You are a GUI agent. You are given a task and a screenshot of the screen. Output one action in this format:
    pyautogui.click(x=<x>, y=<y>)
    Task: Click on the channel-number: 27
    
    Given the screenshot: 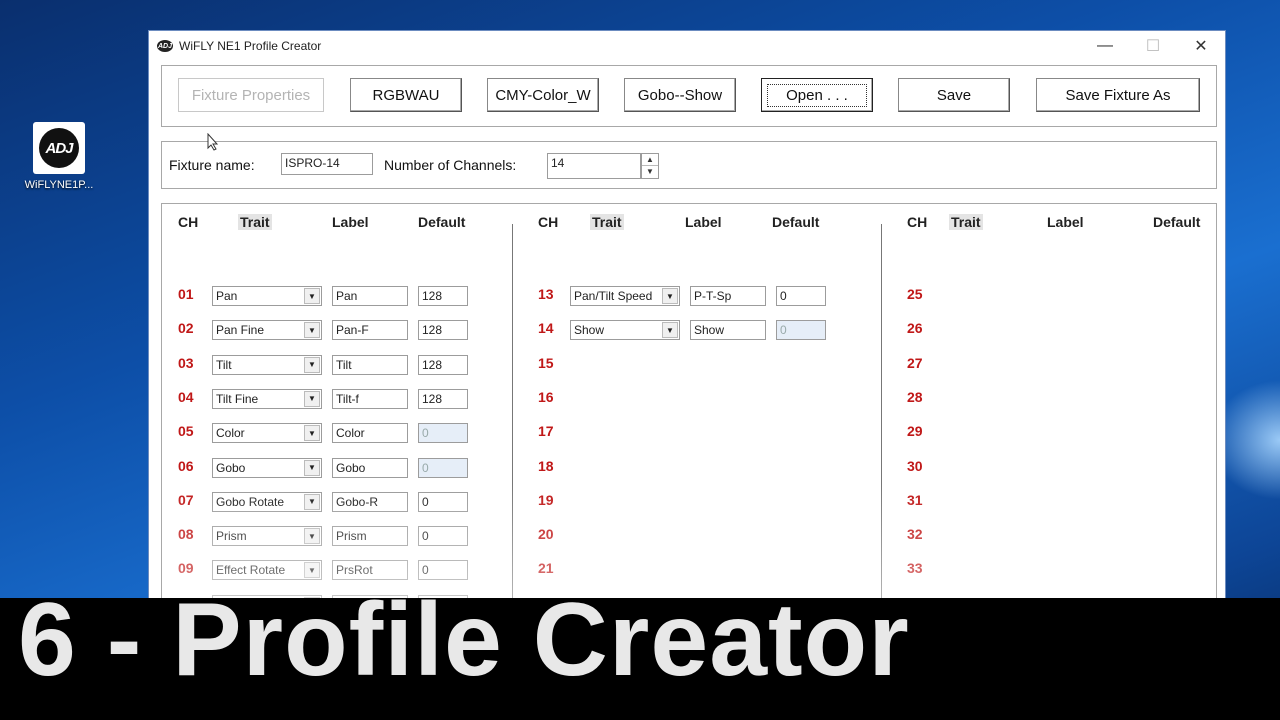 What is the action you would take?
    pyautogui.click(x=915, y=362)
    